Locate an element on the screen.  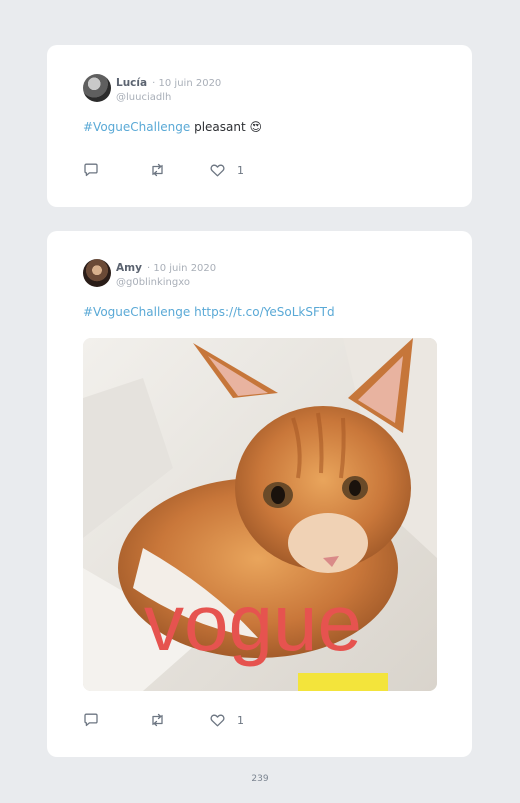
author-name: Amy is located at coordinates (129, 268).